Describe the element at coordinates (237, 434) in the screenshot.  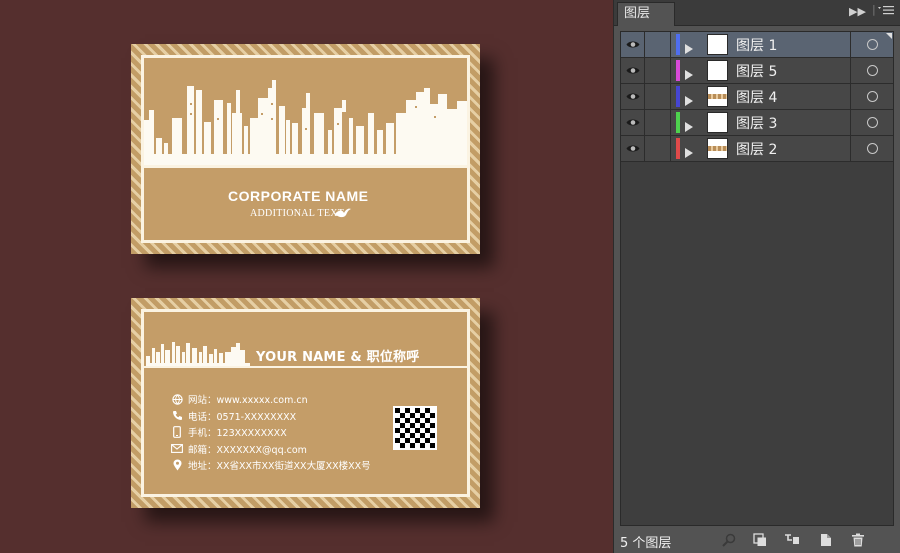
I see `contact-mobile-text: 手机：123XXXXXXXX` at that location.